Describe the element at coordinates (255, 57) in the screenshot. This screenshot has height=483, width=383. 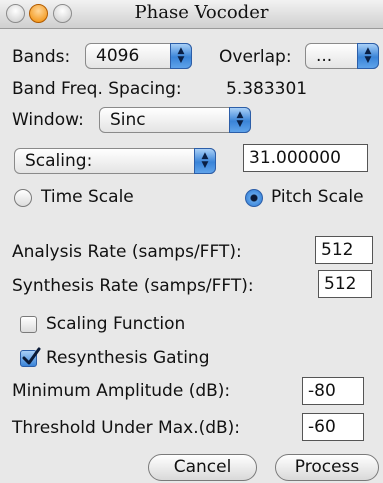
I see `overlap-label: Overlap:` at that location.